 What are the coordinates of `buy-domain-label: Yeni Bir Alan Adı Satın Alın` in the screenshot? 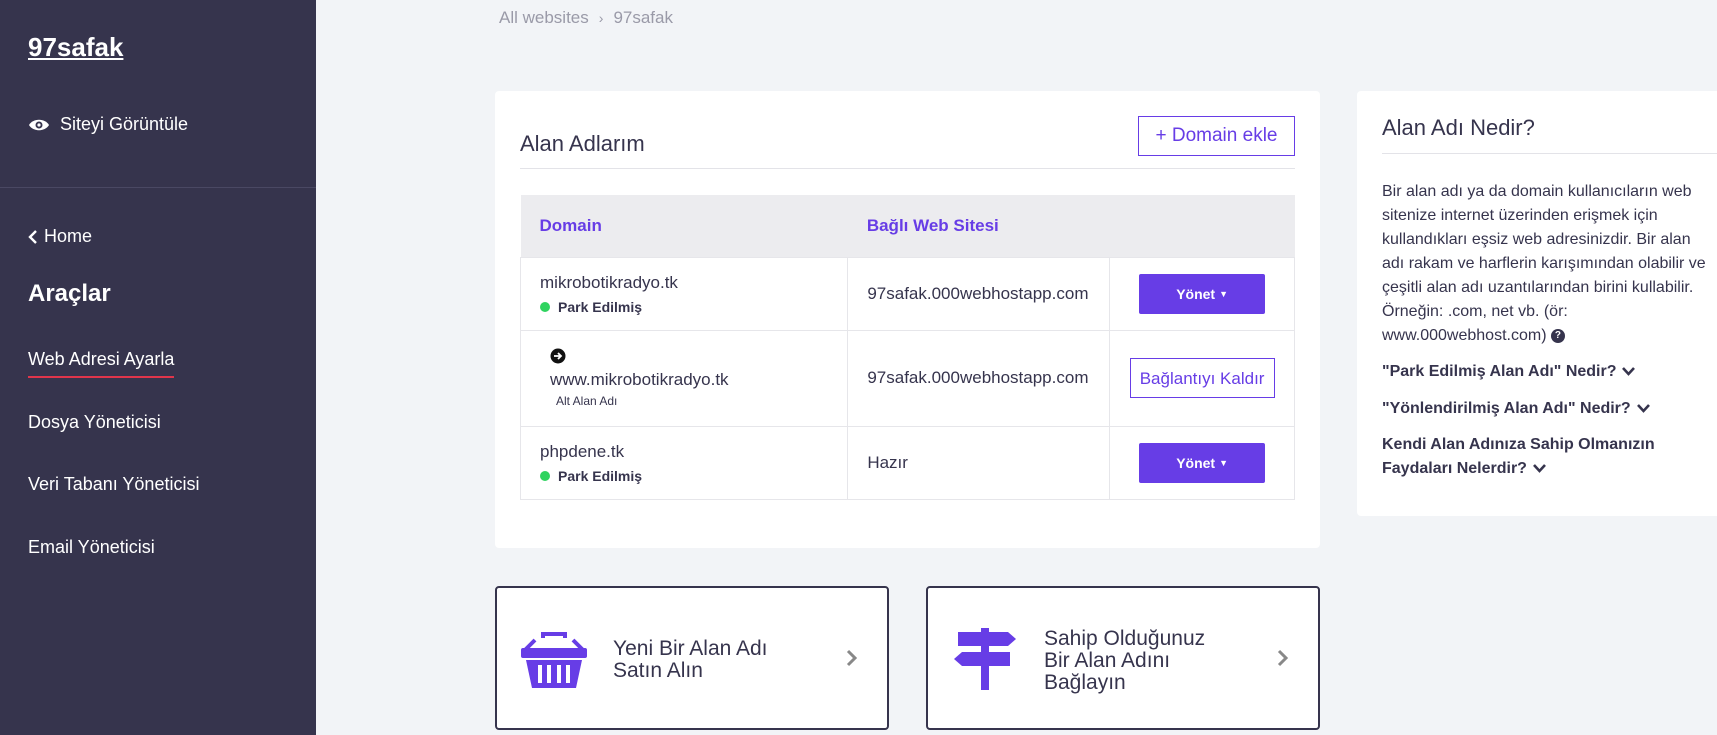 It's located at (690, 660).